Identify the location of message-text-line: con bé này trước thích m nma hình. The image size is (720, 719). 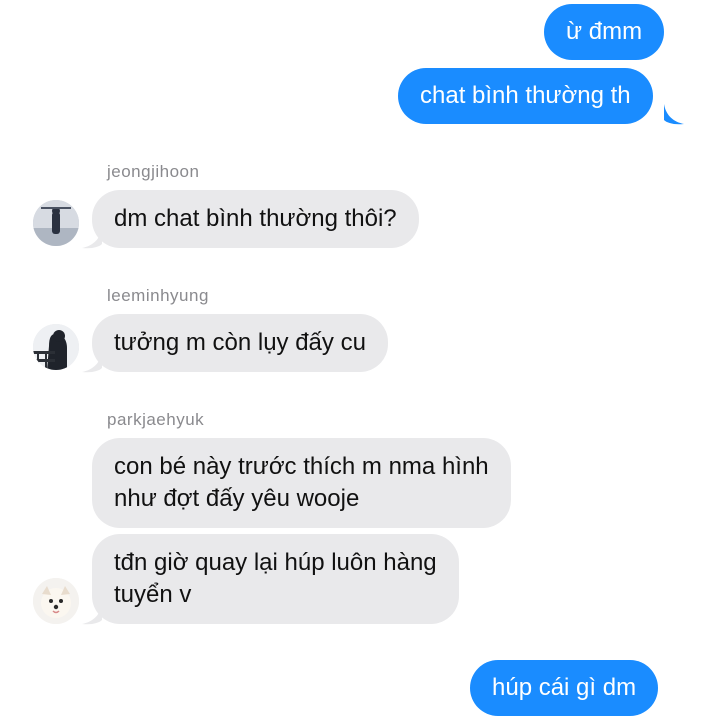
(301, 466).